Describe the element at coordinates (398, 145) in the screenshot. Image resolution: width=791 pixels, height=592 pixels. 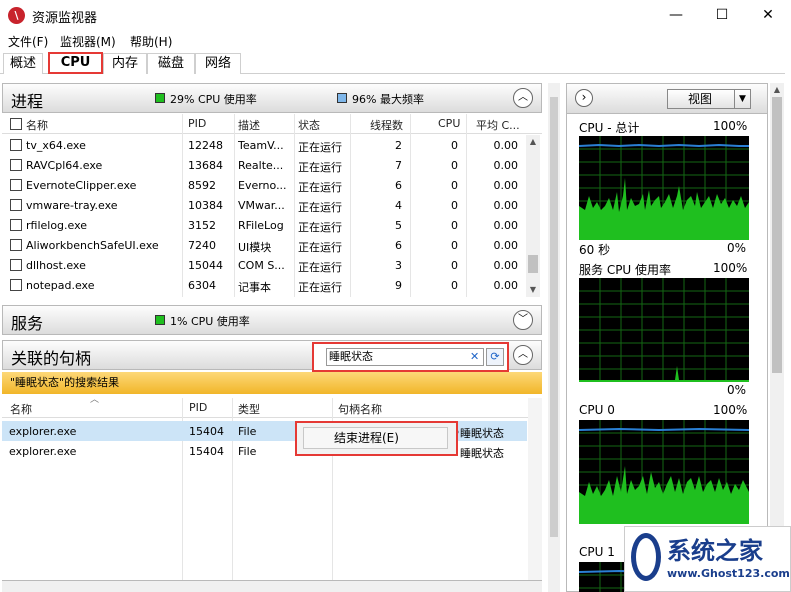
I see `process-threads: 2` at that location.